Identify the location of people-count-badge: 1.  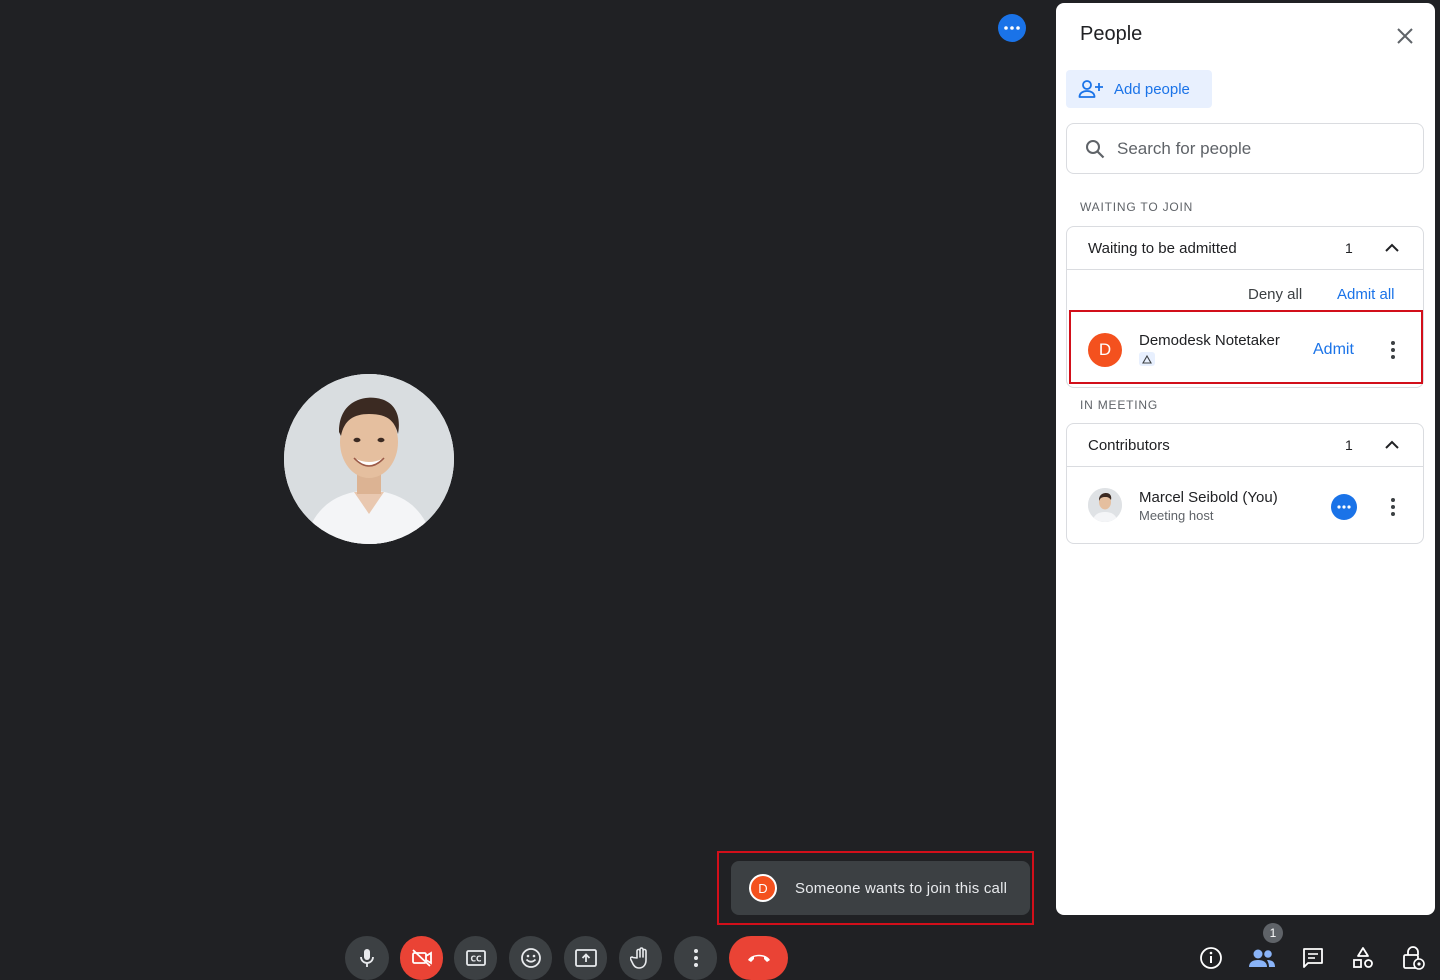
(1273, 933).